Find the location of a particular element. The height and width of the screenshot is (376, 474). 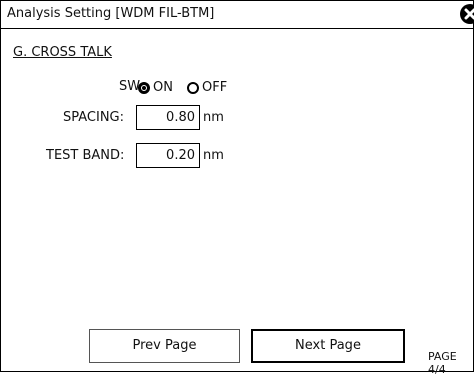

spacing-label: SPACING: is located at coordinates (94, 117).